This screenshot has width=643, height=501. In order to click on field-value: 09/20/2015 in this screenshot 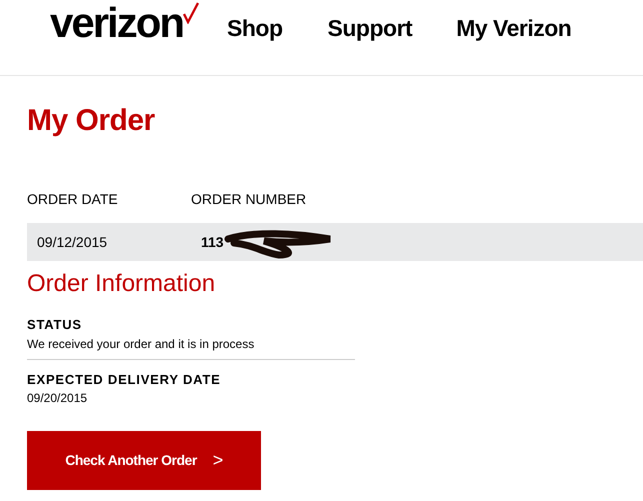, I will do `click(57, 399)`.